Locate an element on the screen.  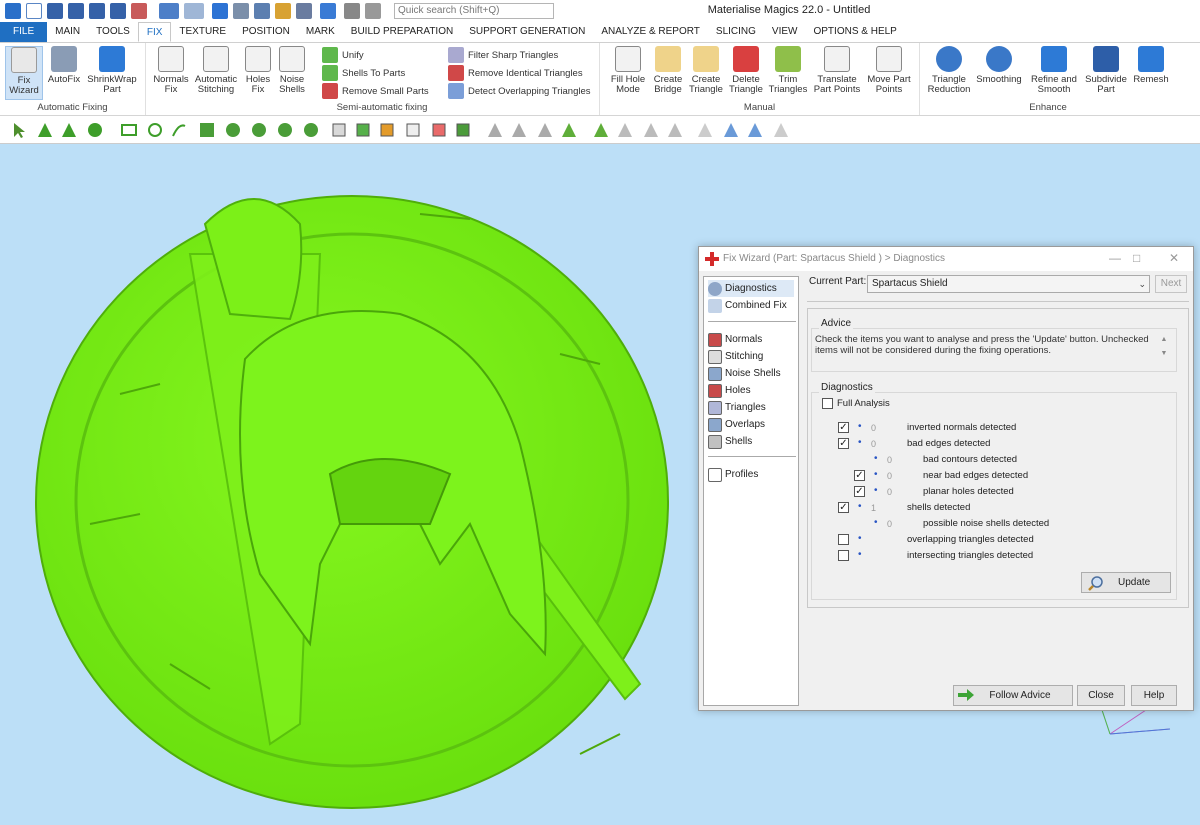
holes-fix-button: Holes Fix is located at coordinates (258, 70).